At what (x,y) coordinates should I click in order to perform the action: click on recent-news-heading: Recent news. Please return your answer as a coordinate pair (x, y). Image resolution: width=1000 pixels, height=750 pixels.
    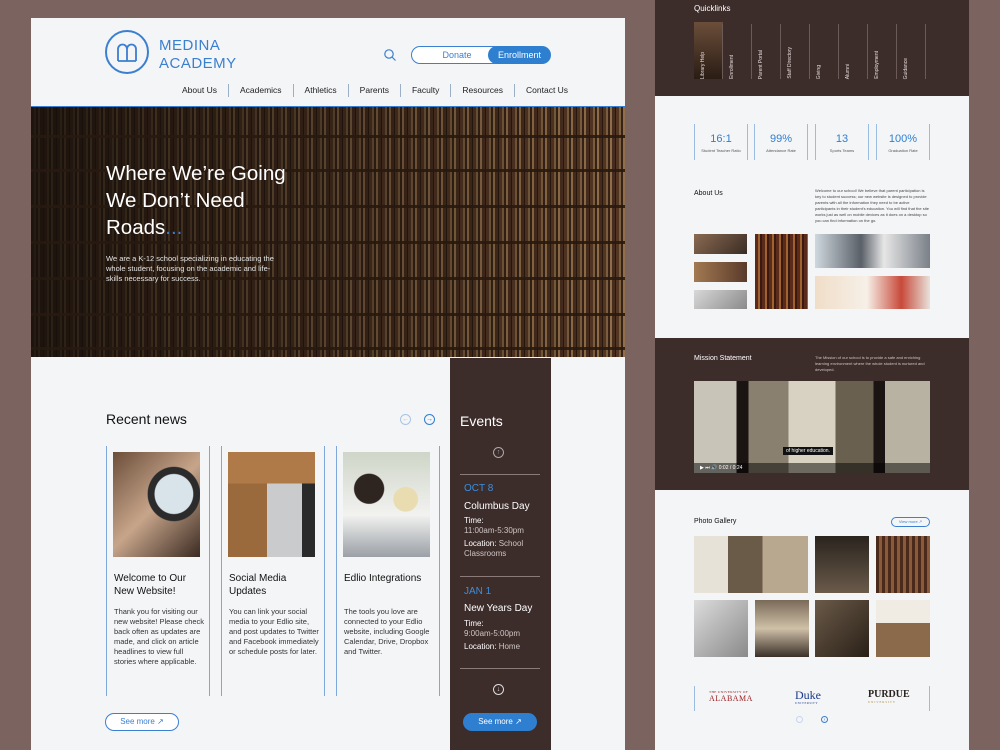
    Looking at the image, I should click on (146, 419).